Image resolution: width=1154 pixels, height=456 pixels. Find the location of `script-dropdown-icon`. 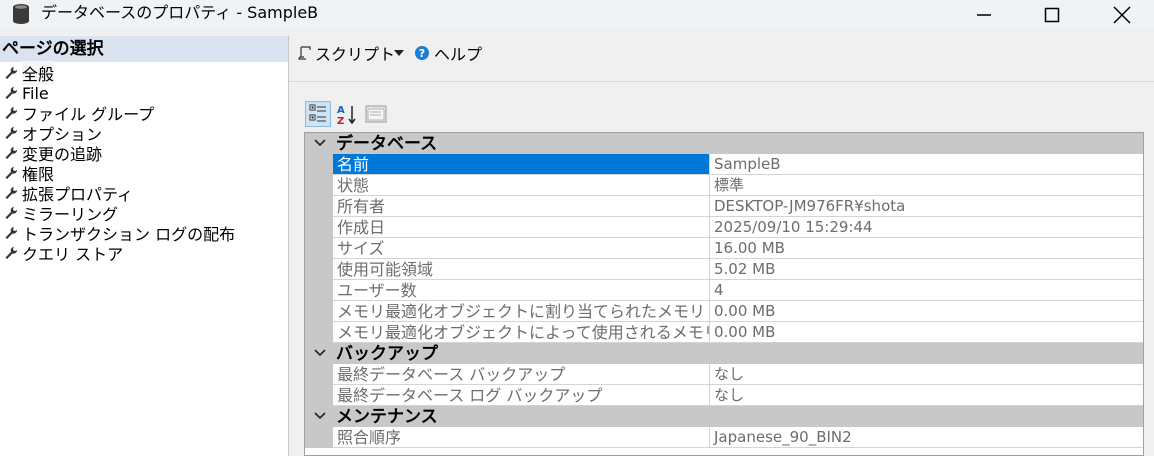

script-dropdown-icon is located at coordinates (399, 53).